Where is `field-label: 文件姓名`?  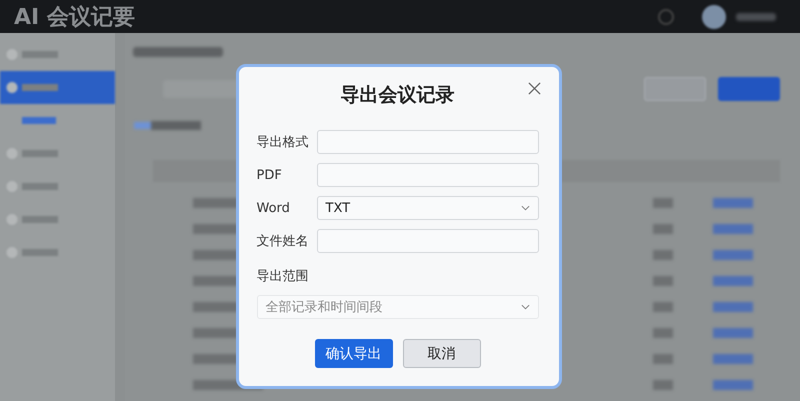 field-label: 文件姓名 is located at coordinates (283, 241).